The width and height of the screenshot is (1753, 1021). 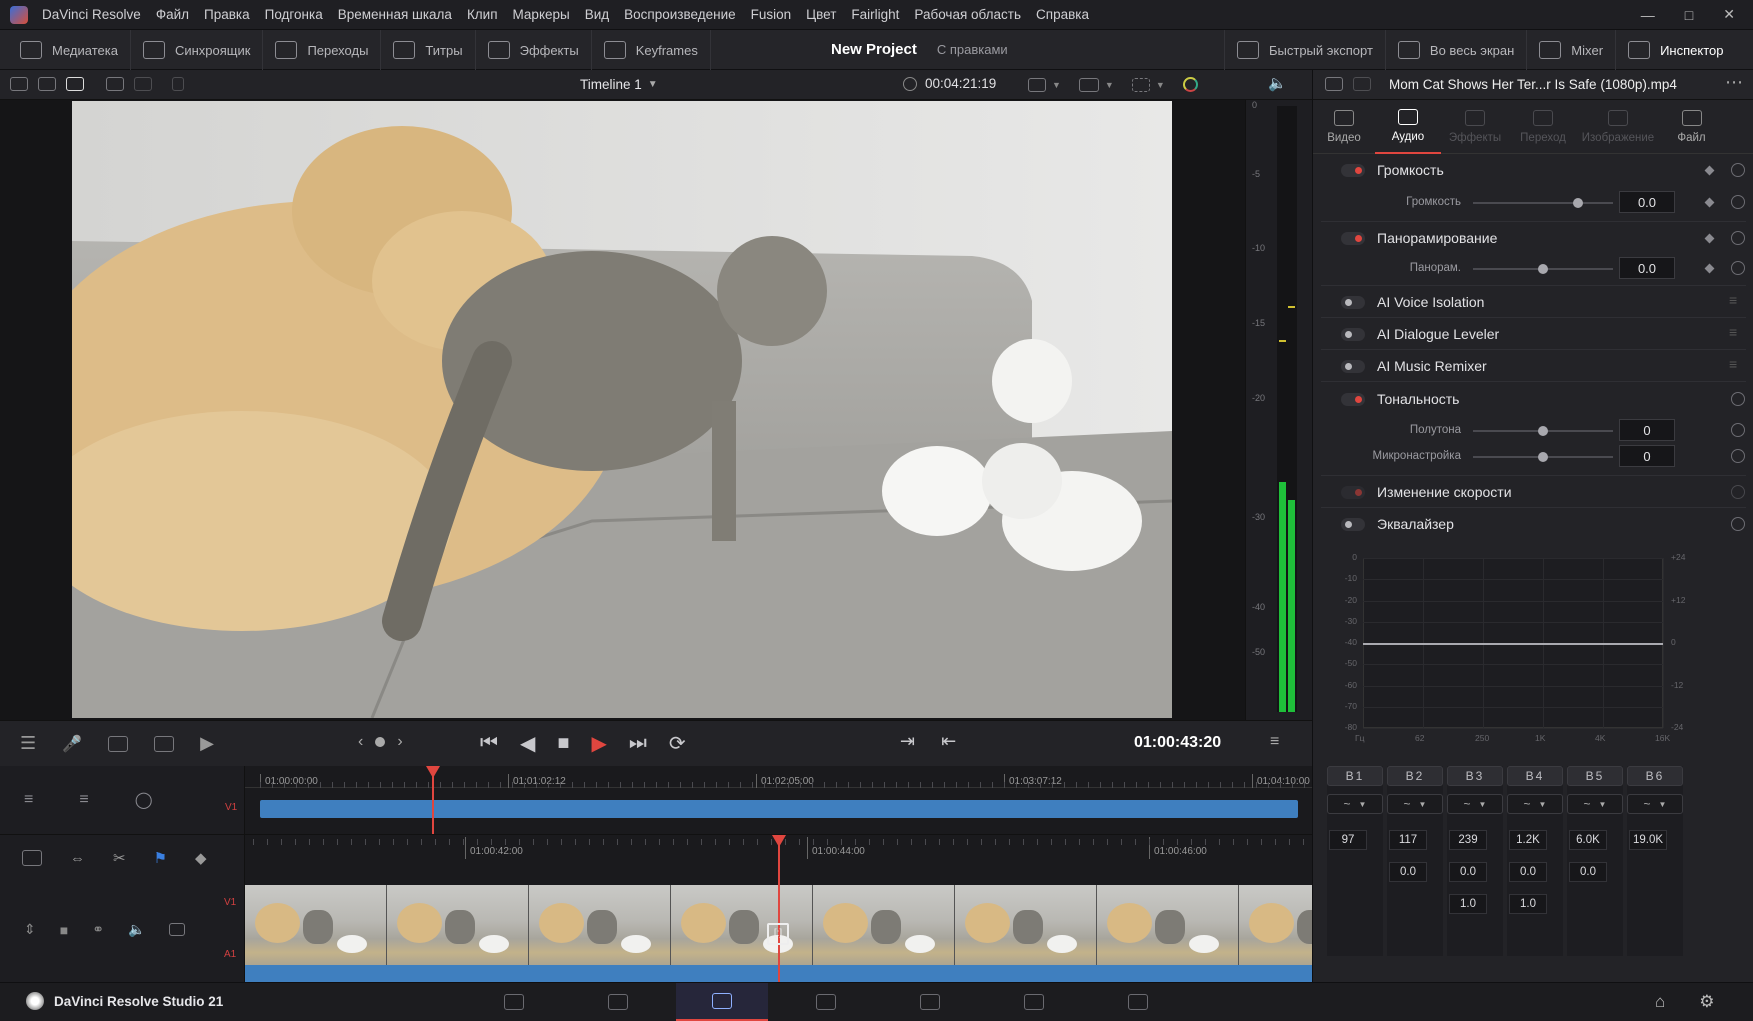 What do you see at coordinates (197, 50) in the screenshot?
I see `toolbar-button-1: Синхроящик` at bounding box center [197, 50].